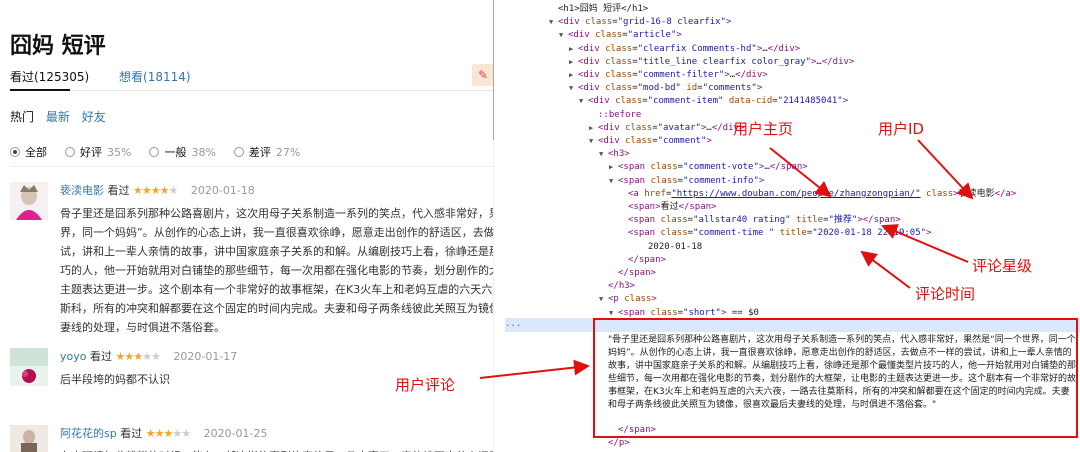  What do you see at coordinates (493, 70) in the screenshot?
I see `scrollbar-thumb` at bounding box center [493, 70].